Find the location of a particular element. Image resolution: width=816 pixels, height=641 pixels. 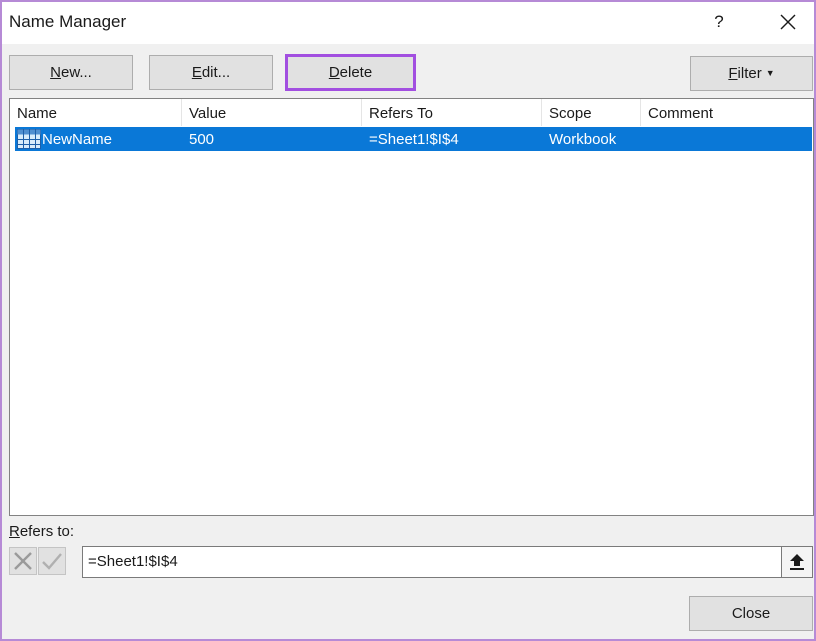

delete-button: Delete is located at coordinates (350, 72).